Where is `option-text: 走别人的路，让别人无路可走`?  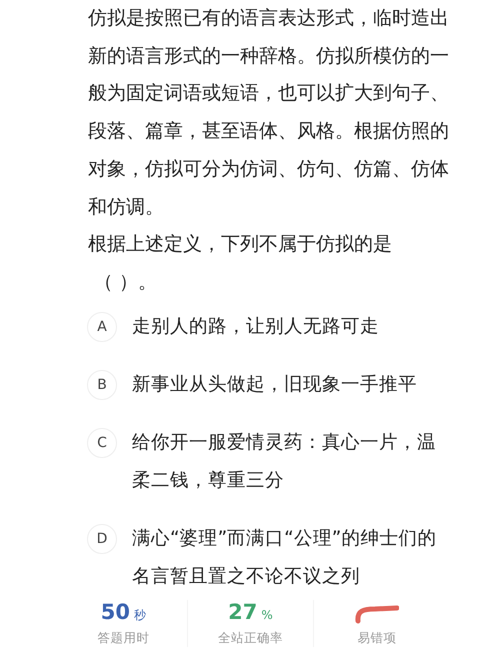 option-text: 走别人的路，让别人无路可走 is located at coordinates (286, 327).